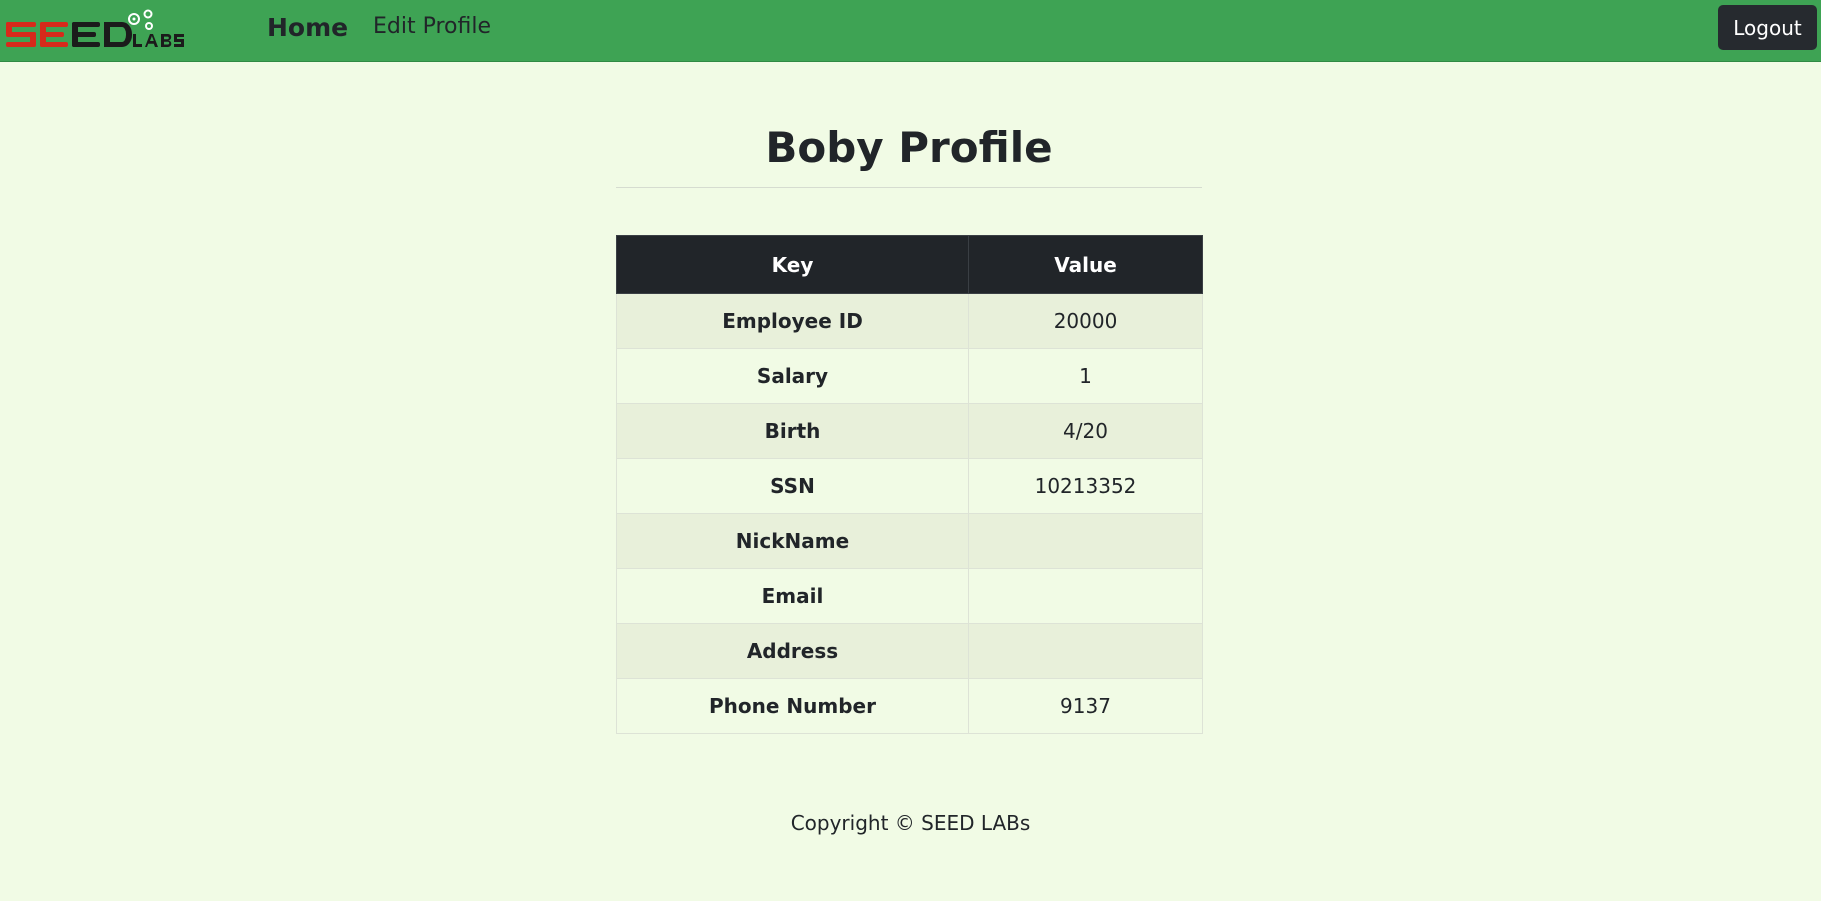 The width and height of the screenshot is (1821, 901). I want to click on row-key-employee-id: Employee ID, so click(792, 321).